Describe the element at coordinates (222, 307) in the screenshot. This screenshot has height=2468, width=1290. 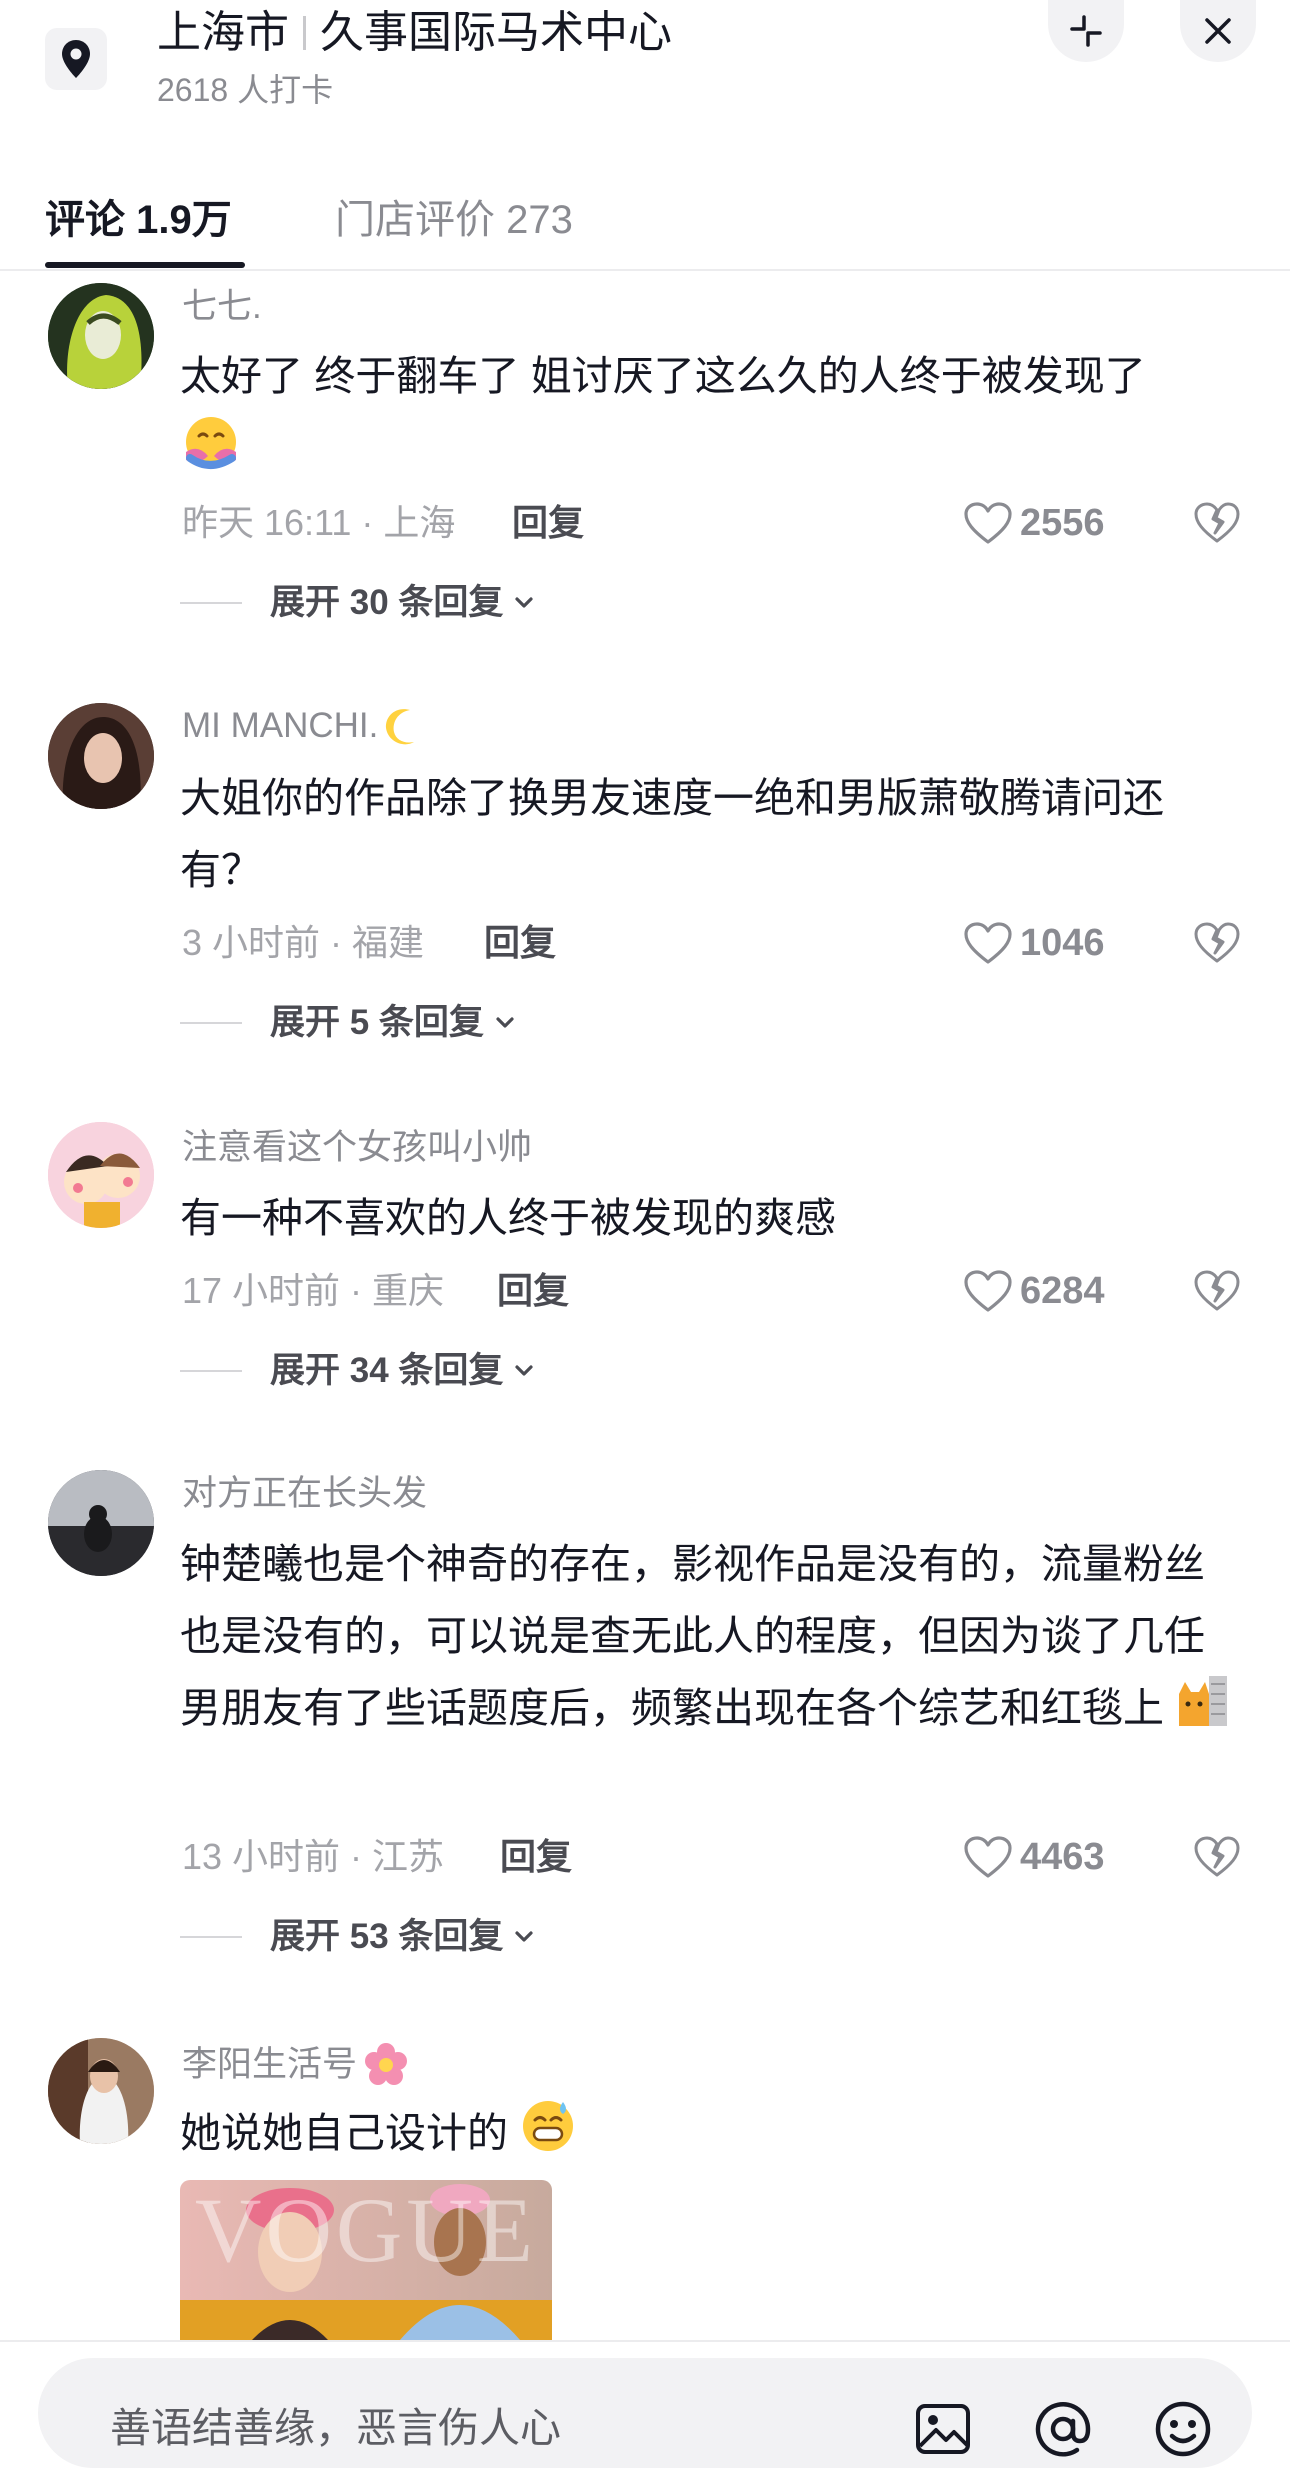
I see `comment-username: 七七.` at that location.